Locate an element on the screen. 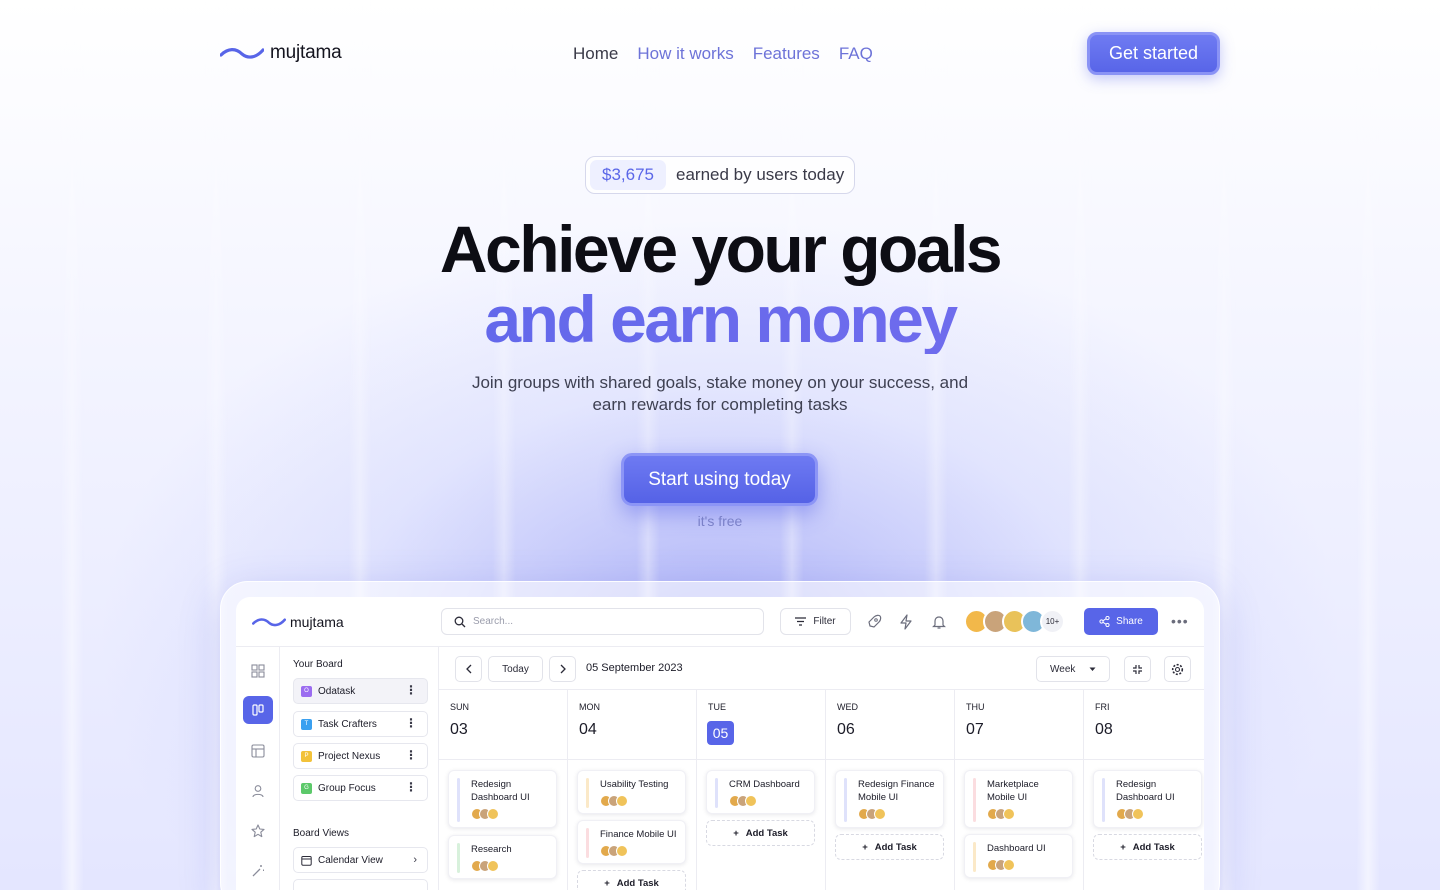 This screenshot has height=890, width=1440. day-name: SUN is located at coordinates (460, 707).